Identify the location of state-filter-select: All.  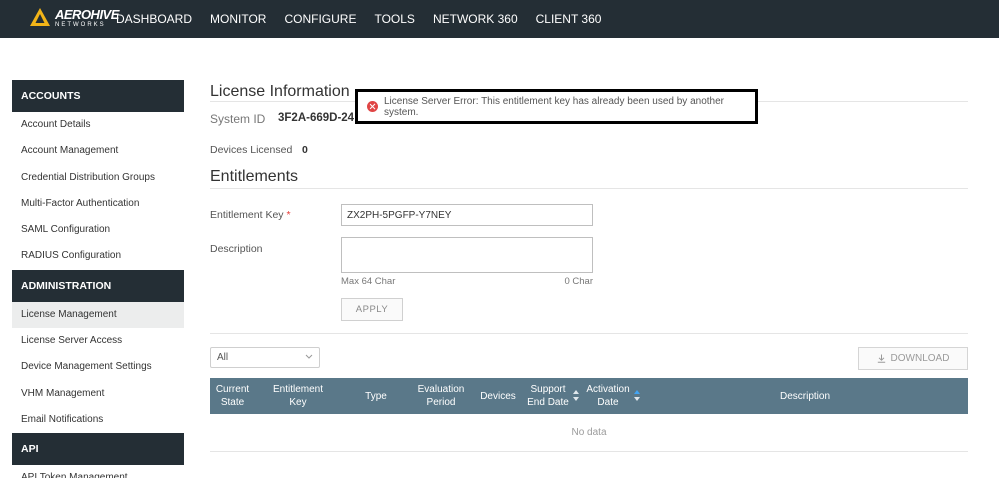
(265, 357).